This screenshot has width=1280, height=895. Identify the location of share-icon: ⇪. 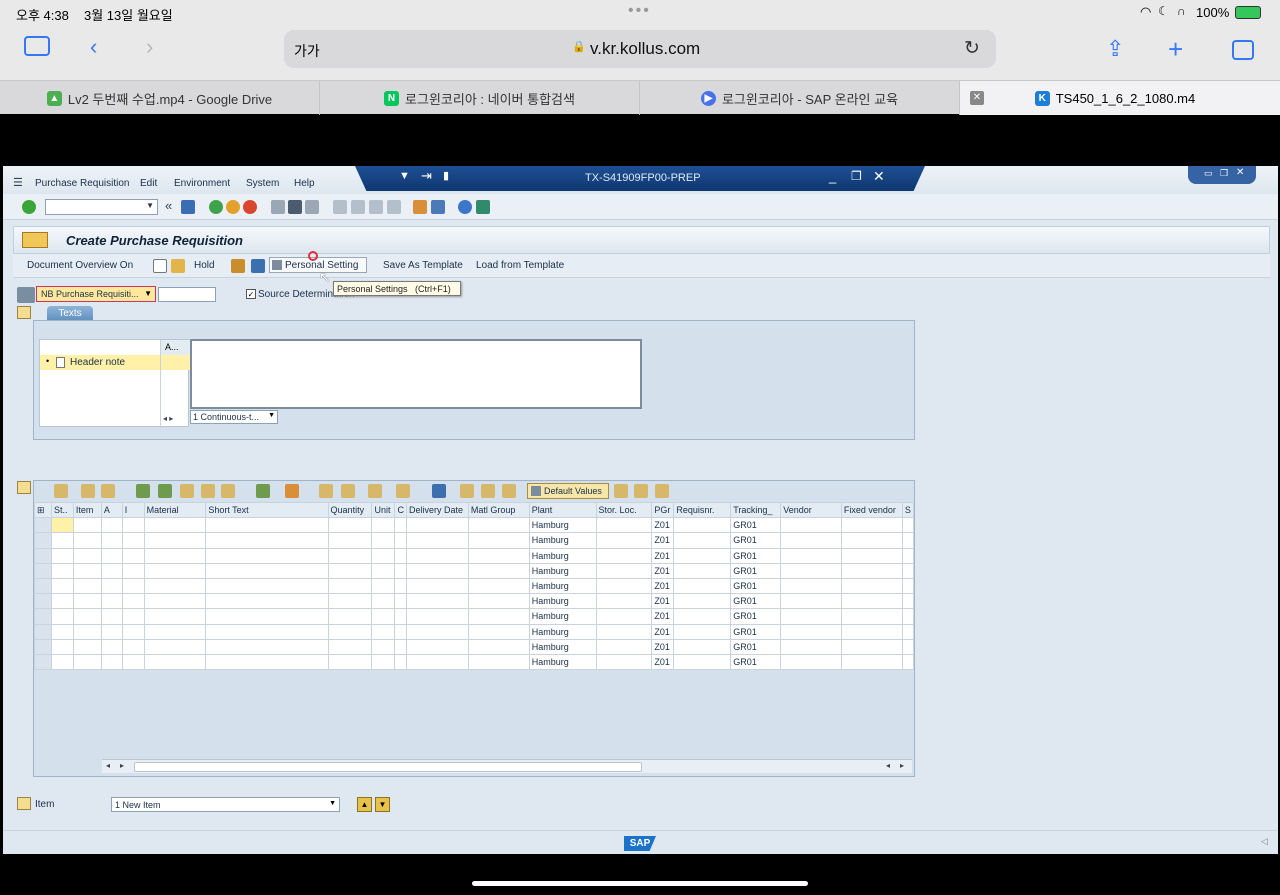
(1115, 49).